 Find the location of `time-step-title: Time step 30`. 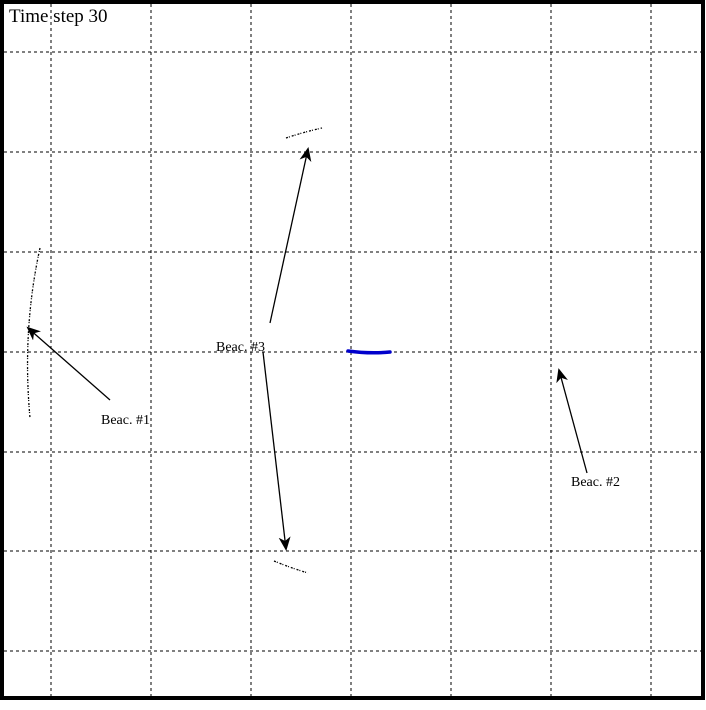

time-step-title: Time step 30 is located at coordinates (58, 16).